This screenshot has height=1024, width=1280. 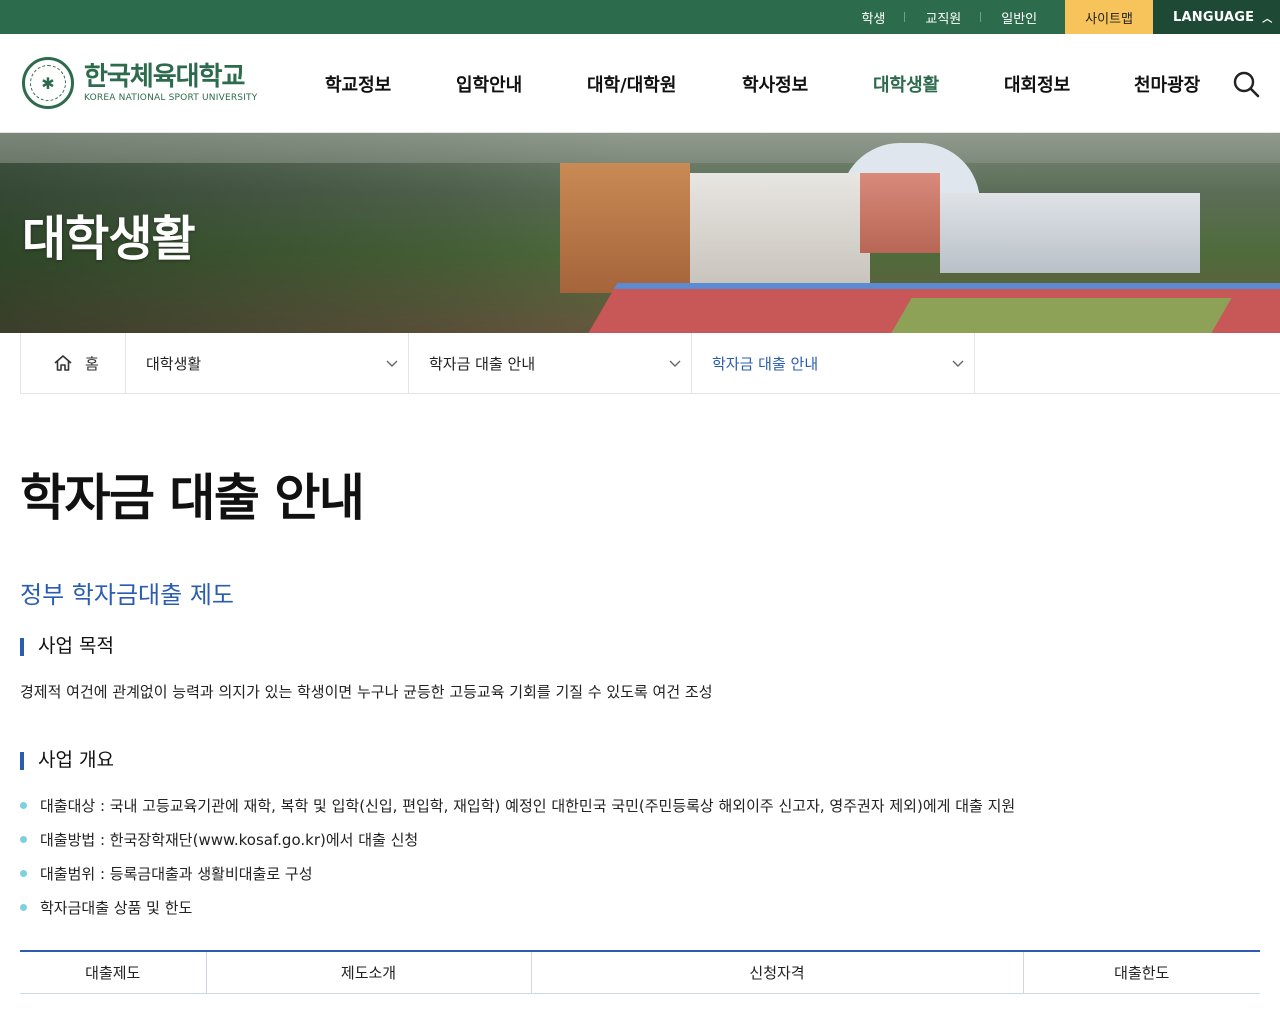 What do you see at coordinates (1060, 315) in the screenshot?
I see `hero-field` at bounding box center [1060, 315].